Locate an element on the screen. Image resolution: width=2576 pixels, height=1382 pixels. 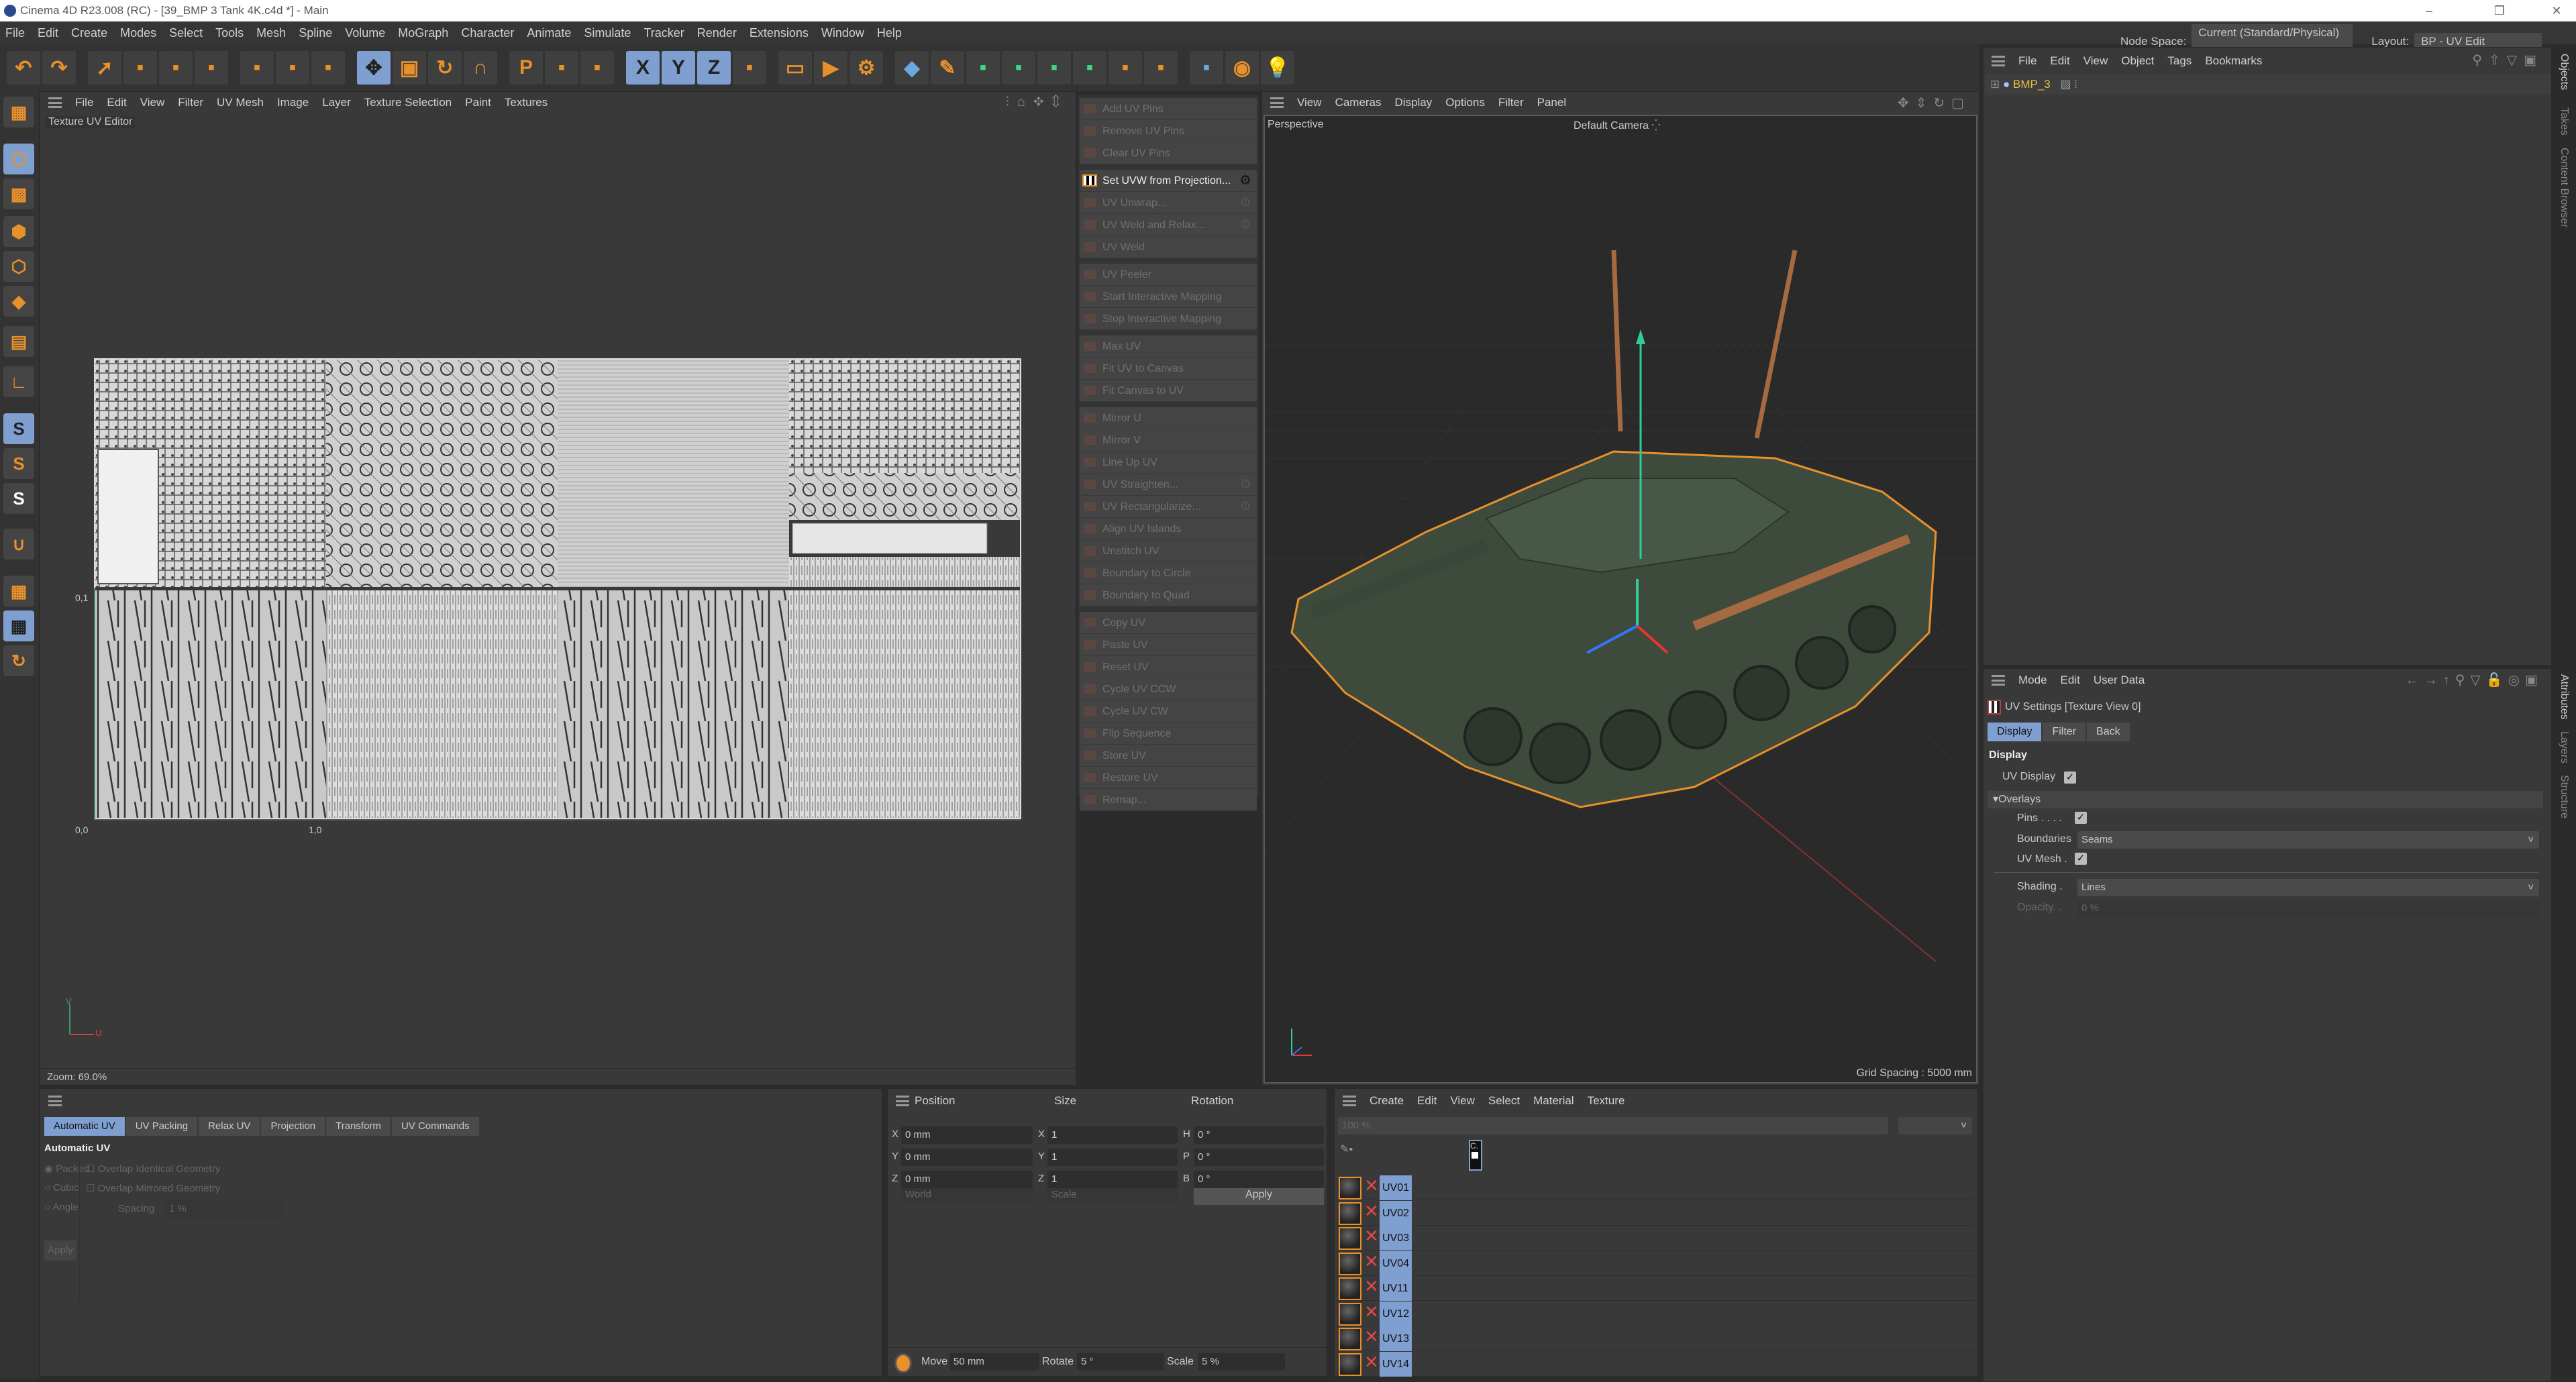
y-axis-icon: Y is located at coordinates (678, 68).